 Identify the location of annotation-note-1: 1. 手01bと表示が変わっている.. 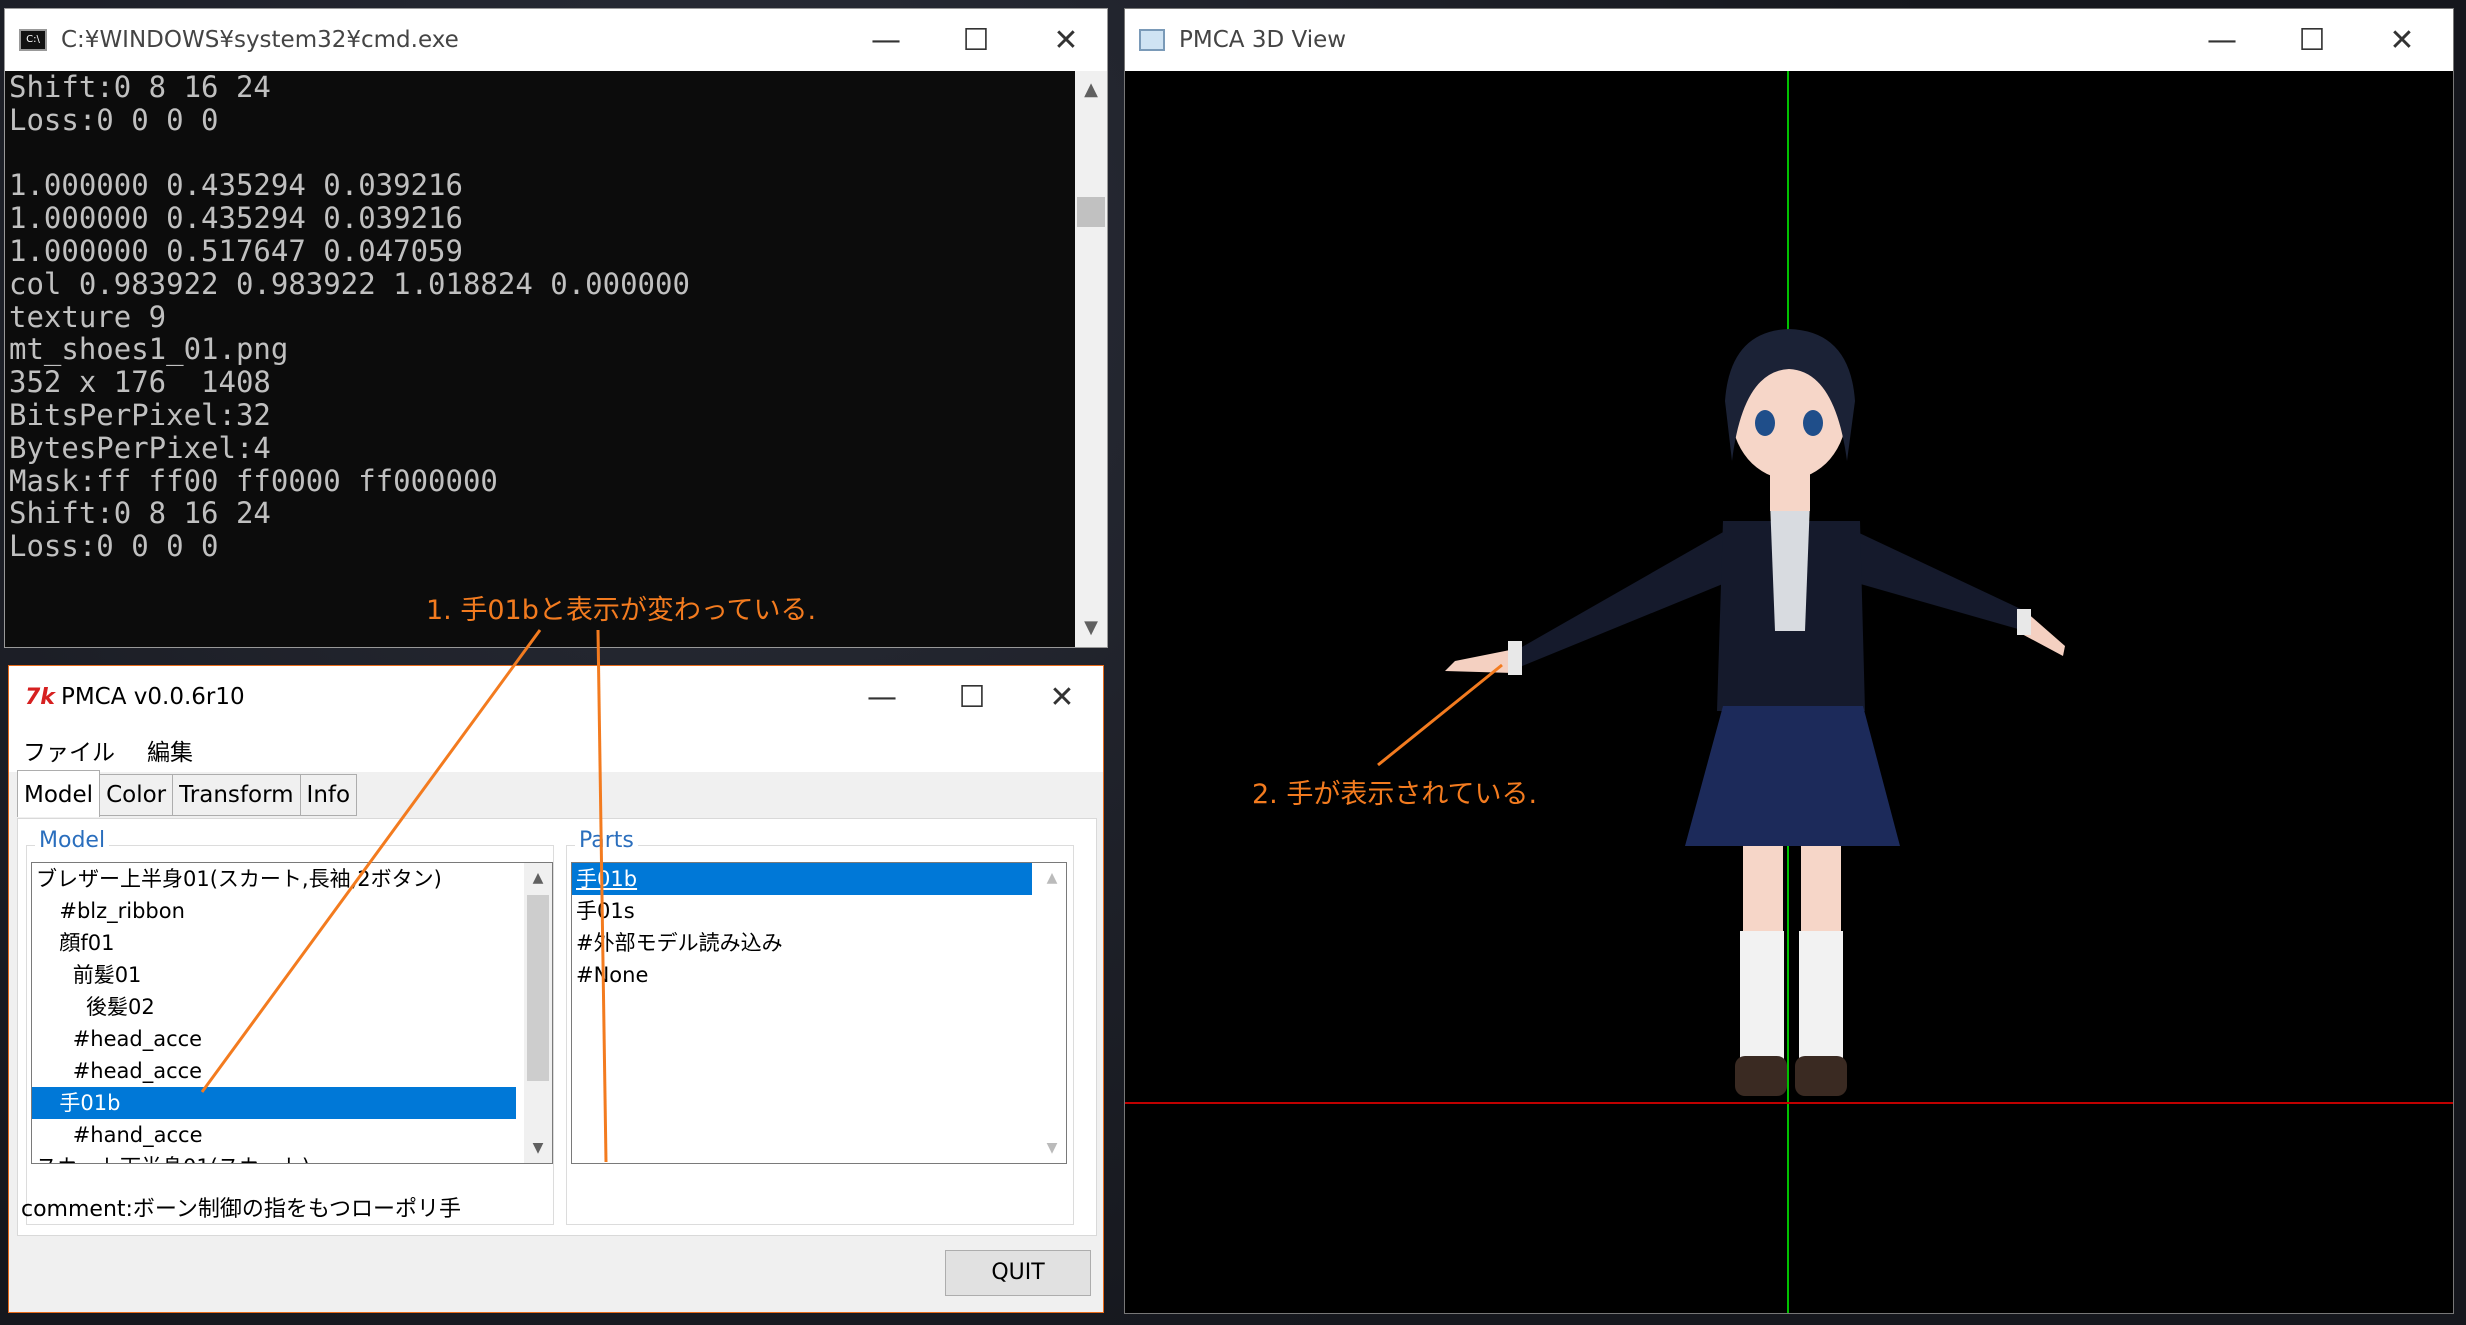
(621, 610).